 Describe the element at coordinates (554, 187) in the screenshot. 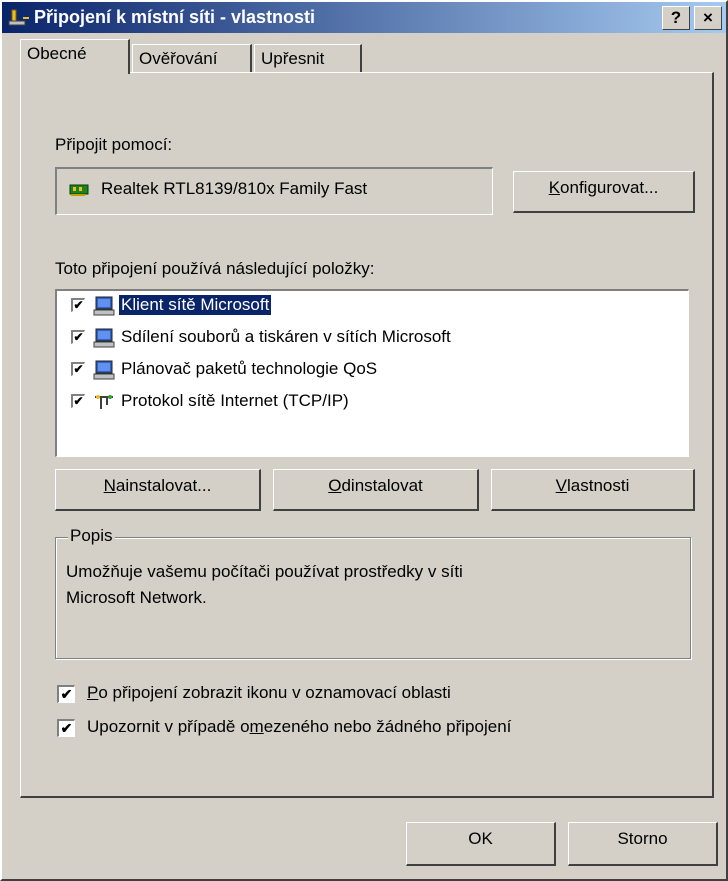

I see `configure-accel: K` at that location.